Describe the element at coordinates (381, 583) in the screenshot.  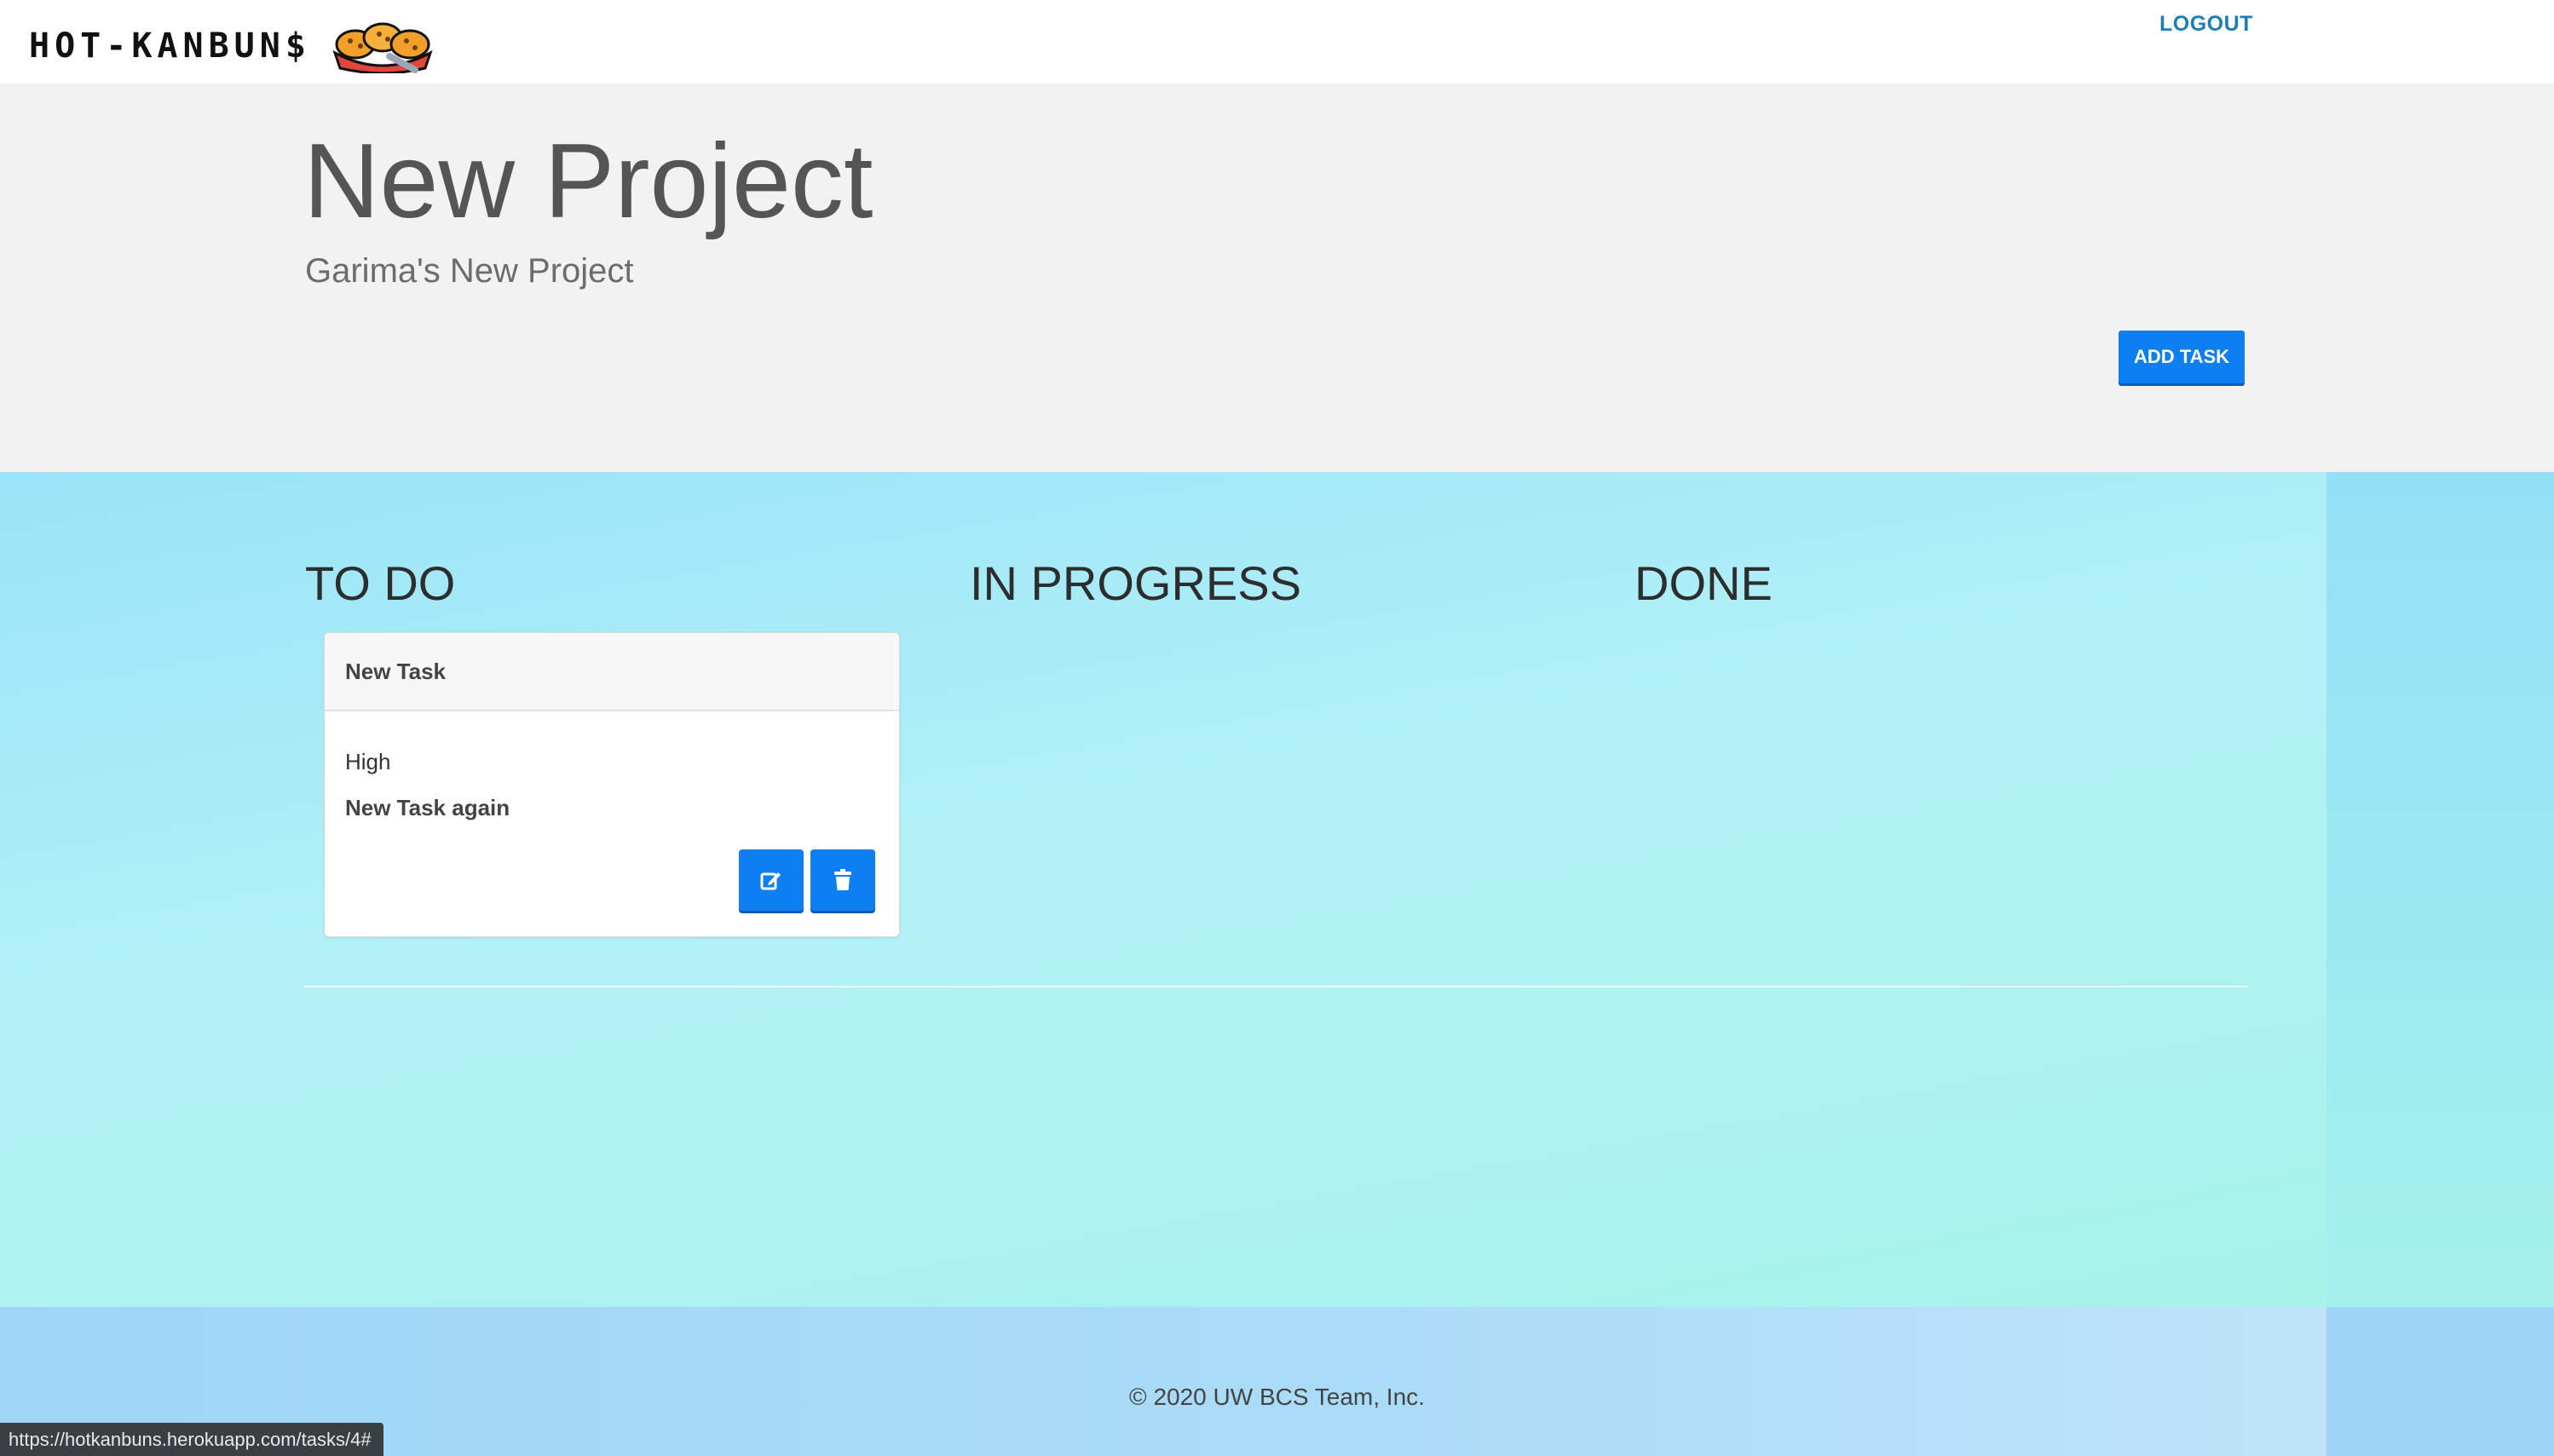
I see `column-title-todo: TO DO` at that location.